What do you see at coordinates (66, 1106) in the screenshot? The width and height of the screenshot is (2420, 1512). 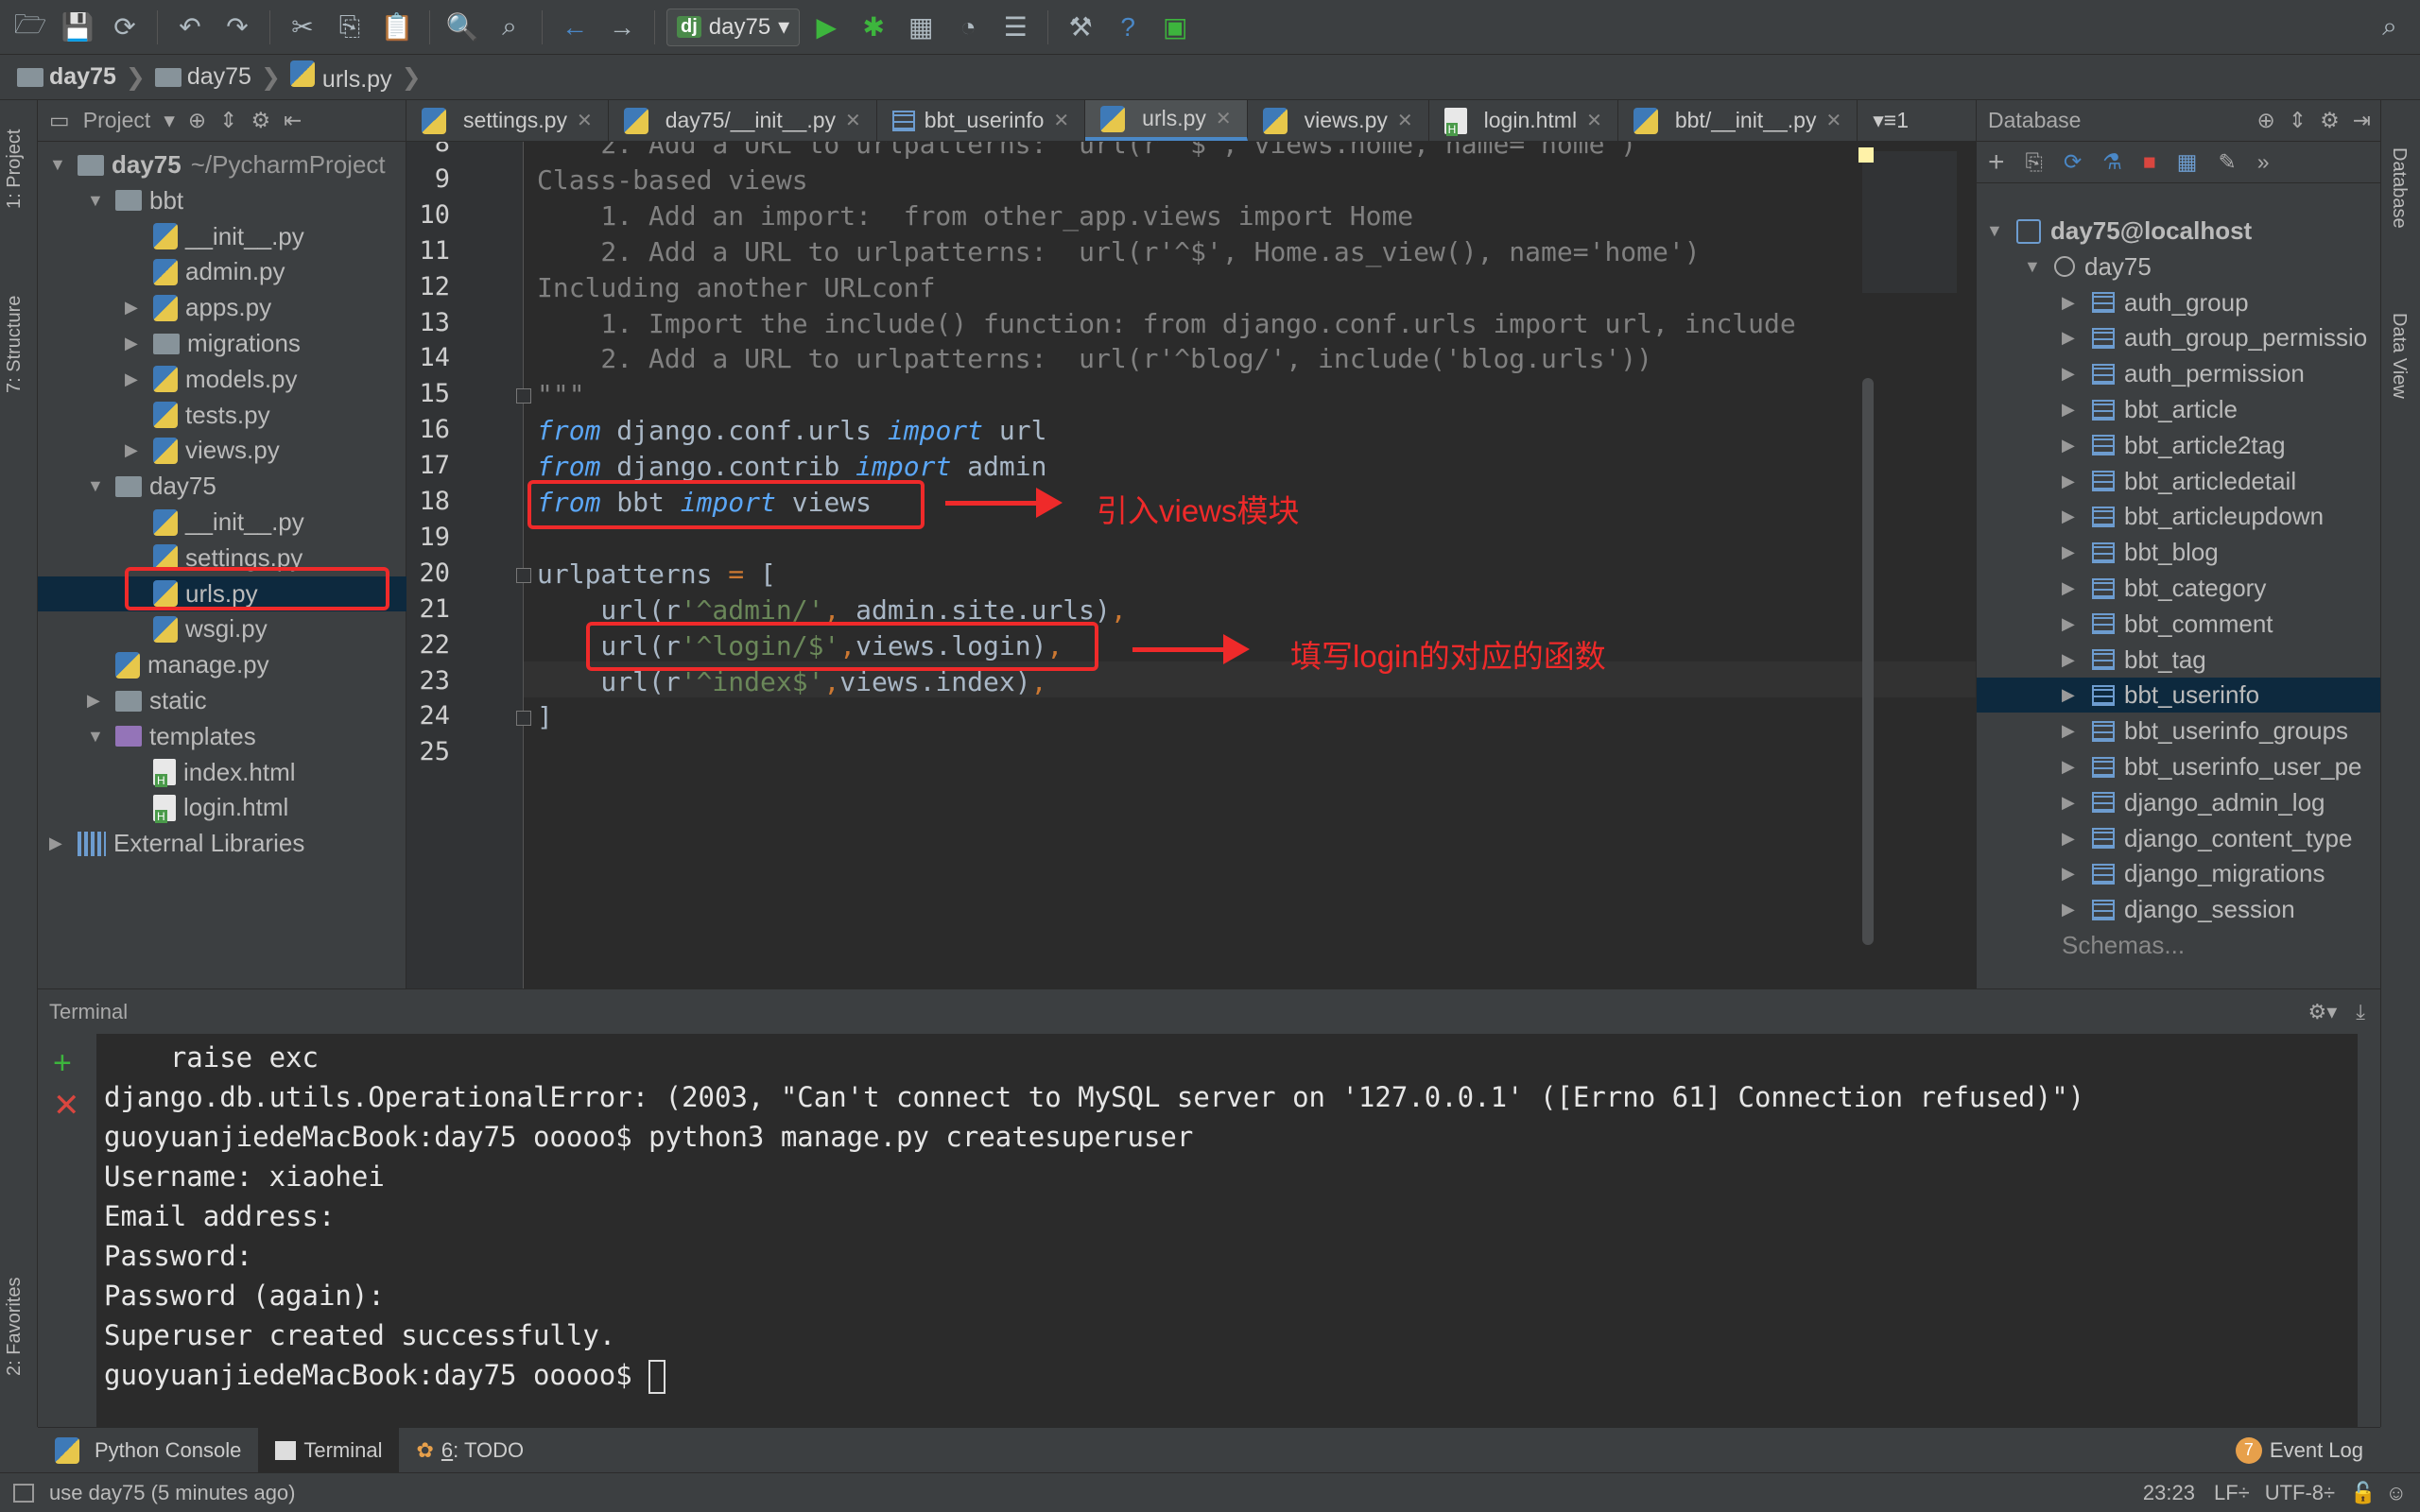 I see `close-session-icon: ✕` at bounding box center [66, 1106].